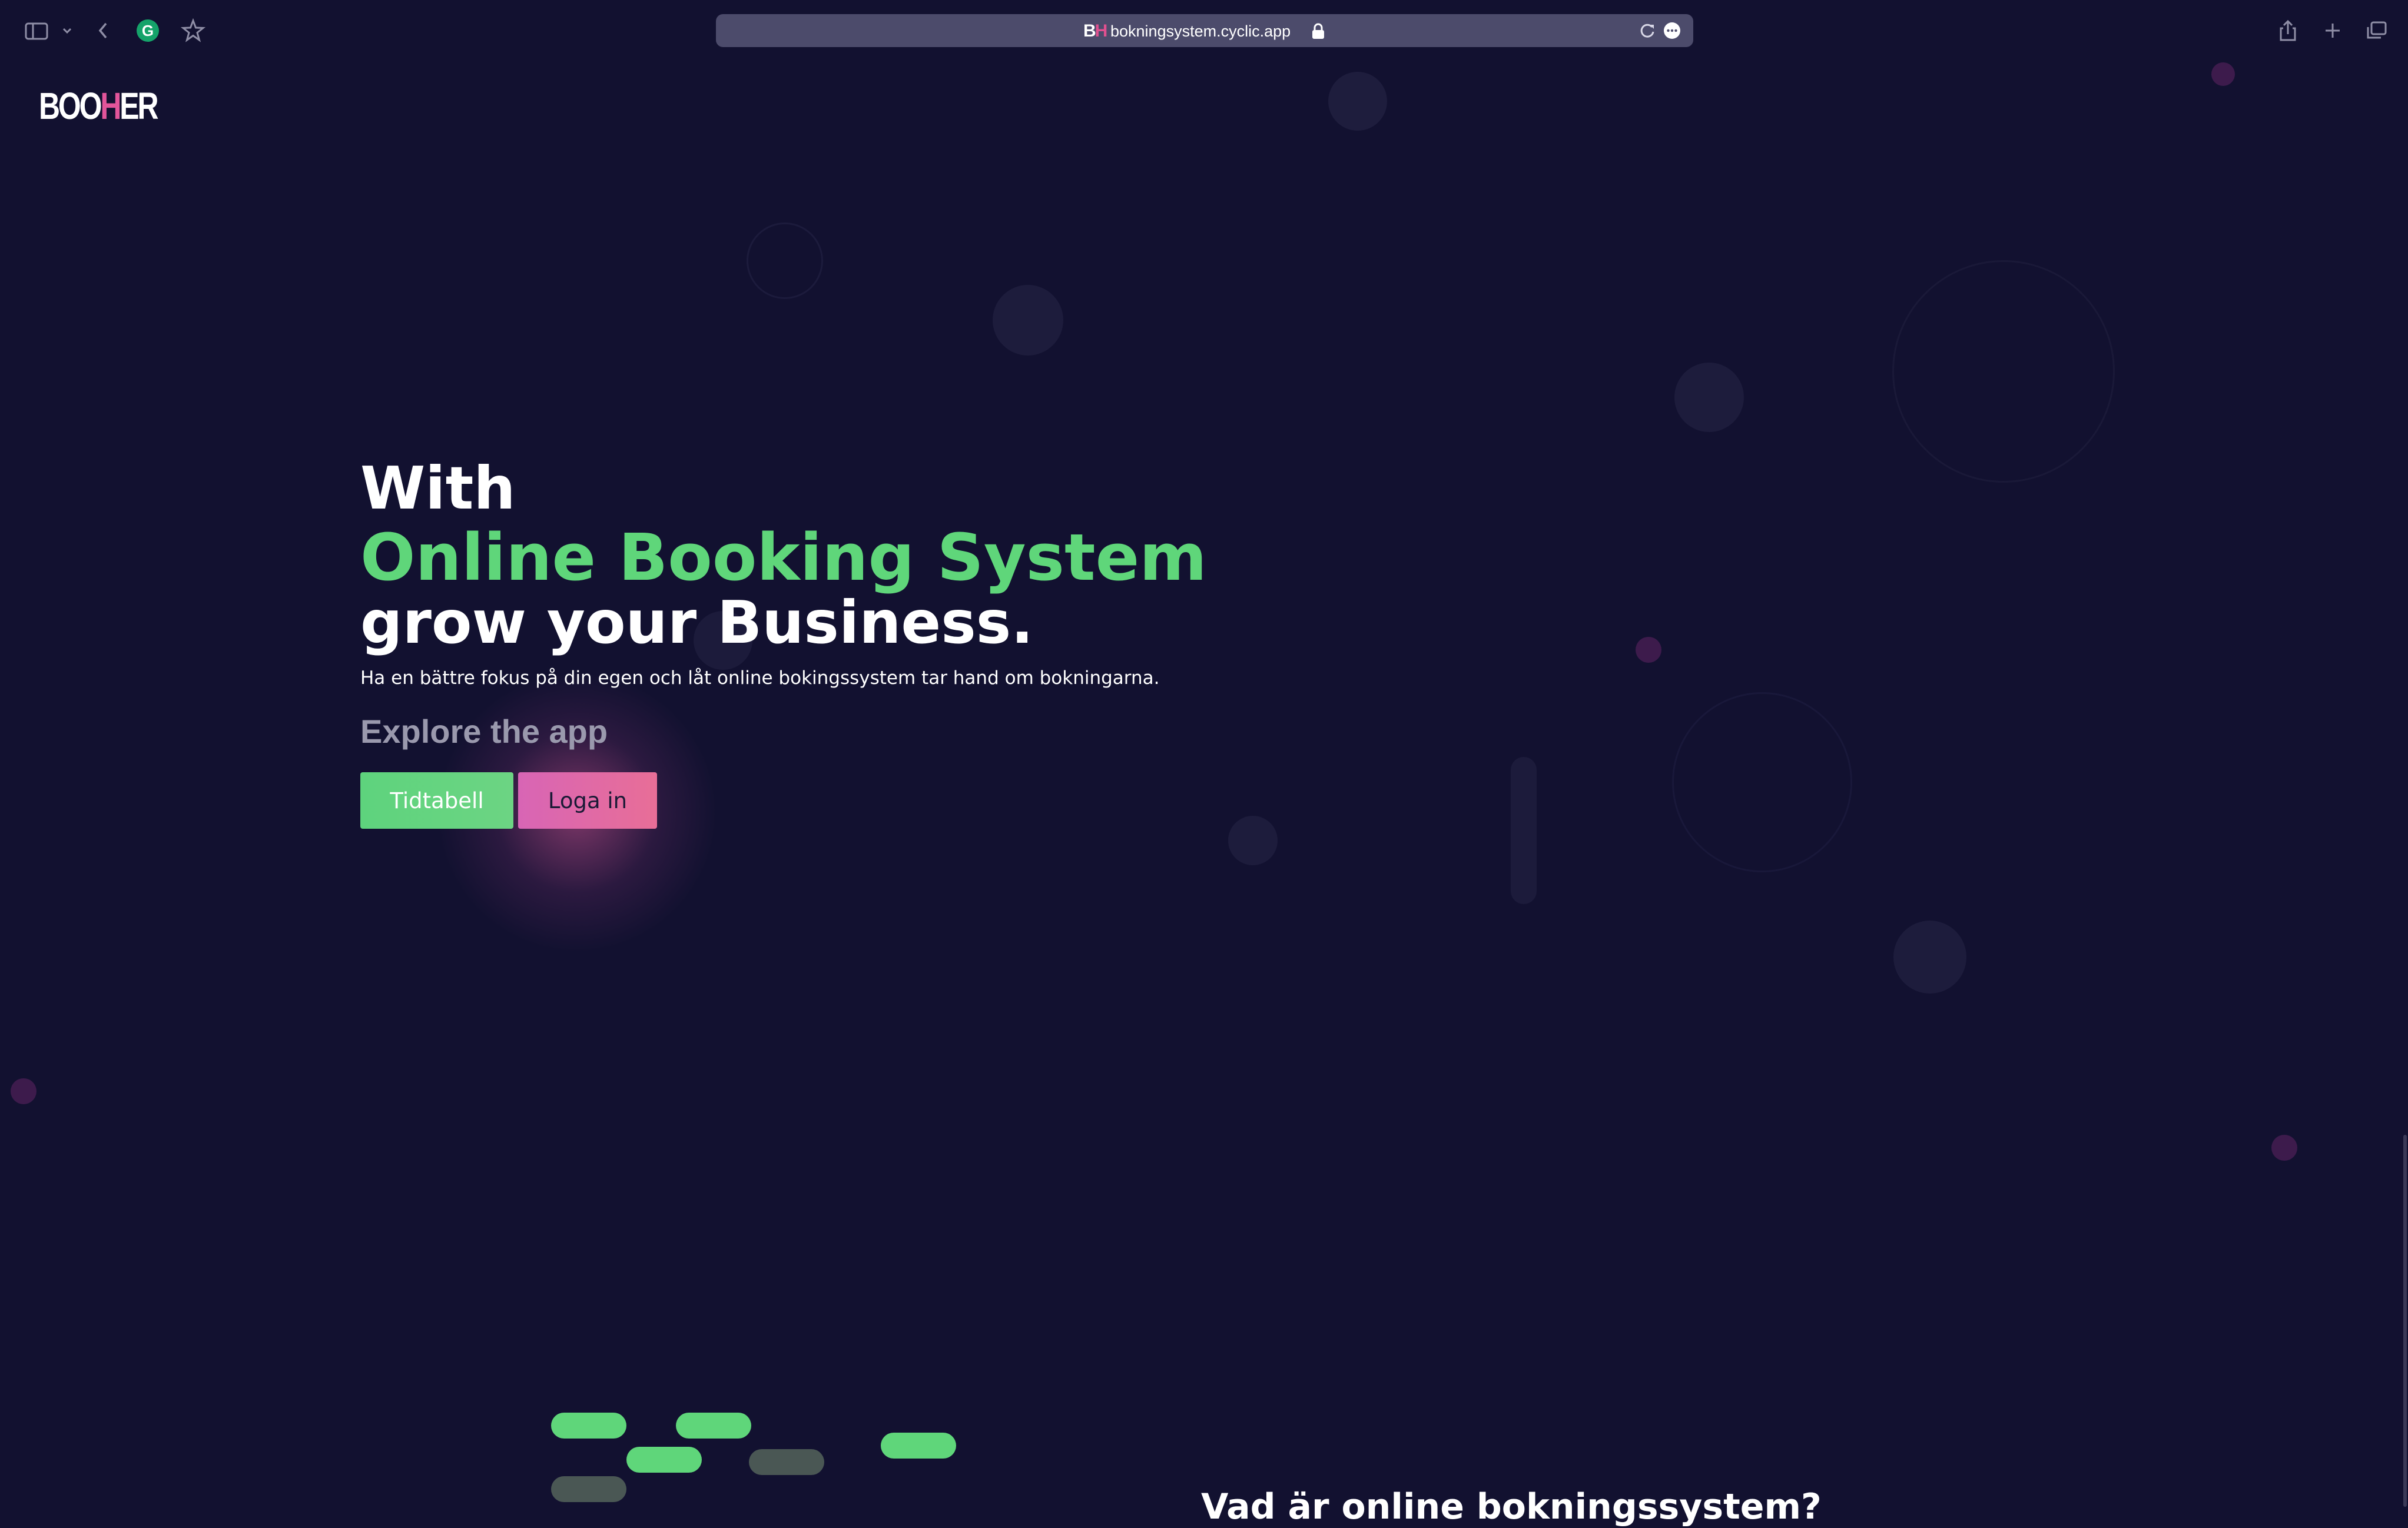  Describe the element at coordinates (2333, 30) in the screenshot. I see `plus-icon` at that location.